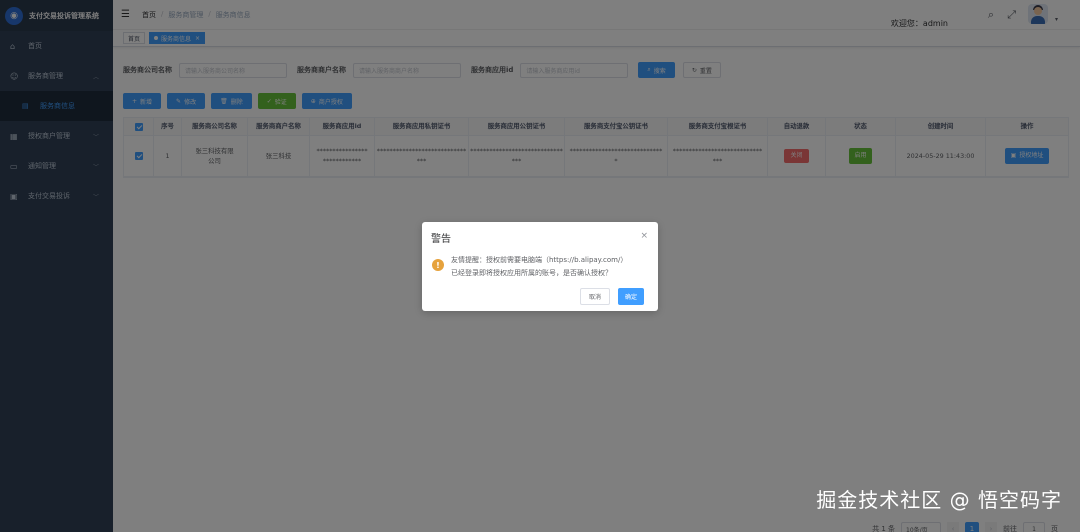  Describe the element at coordinates (644, 236) in the screenshot. I see `close-icon: ×` at that location.